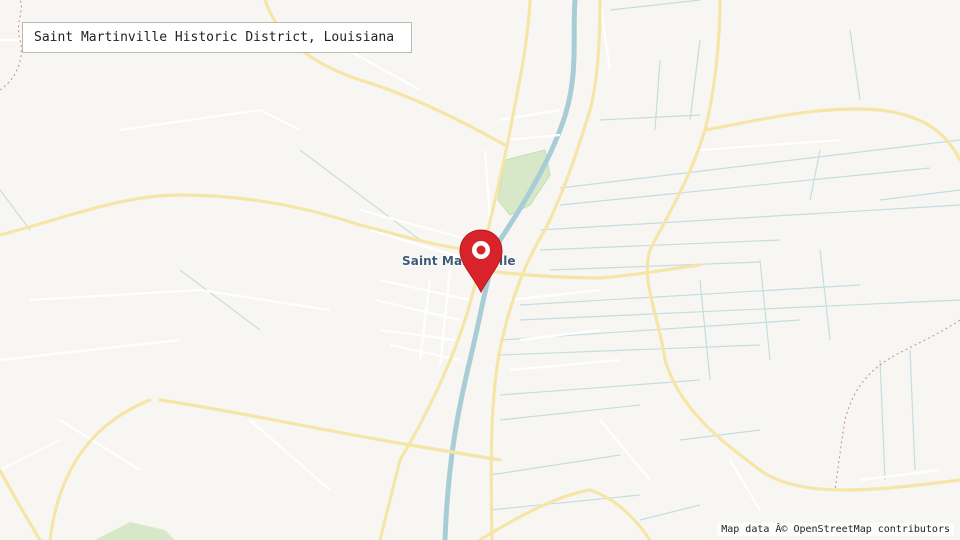 The width and height of the screenshot is (960, 540). What do you see at coordinates (481, 261) in the screenshot?
I see `map-pin-icon` at bounding box center [481, 261].